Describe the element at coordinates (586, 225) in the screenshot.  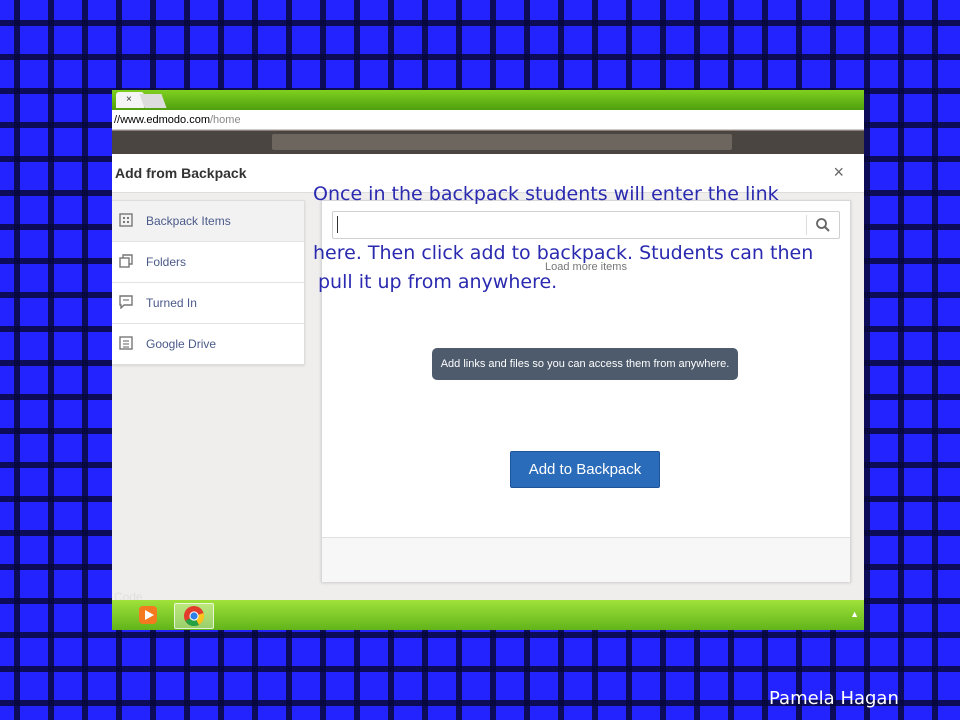
I see `backpack-search-input` at that location.